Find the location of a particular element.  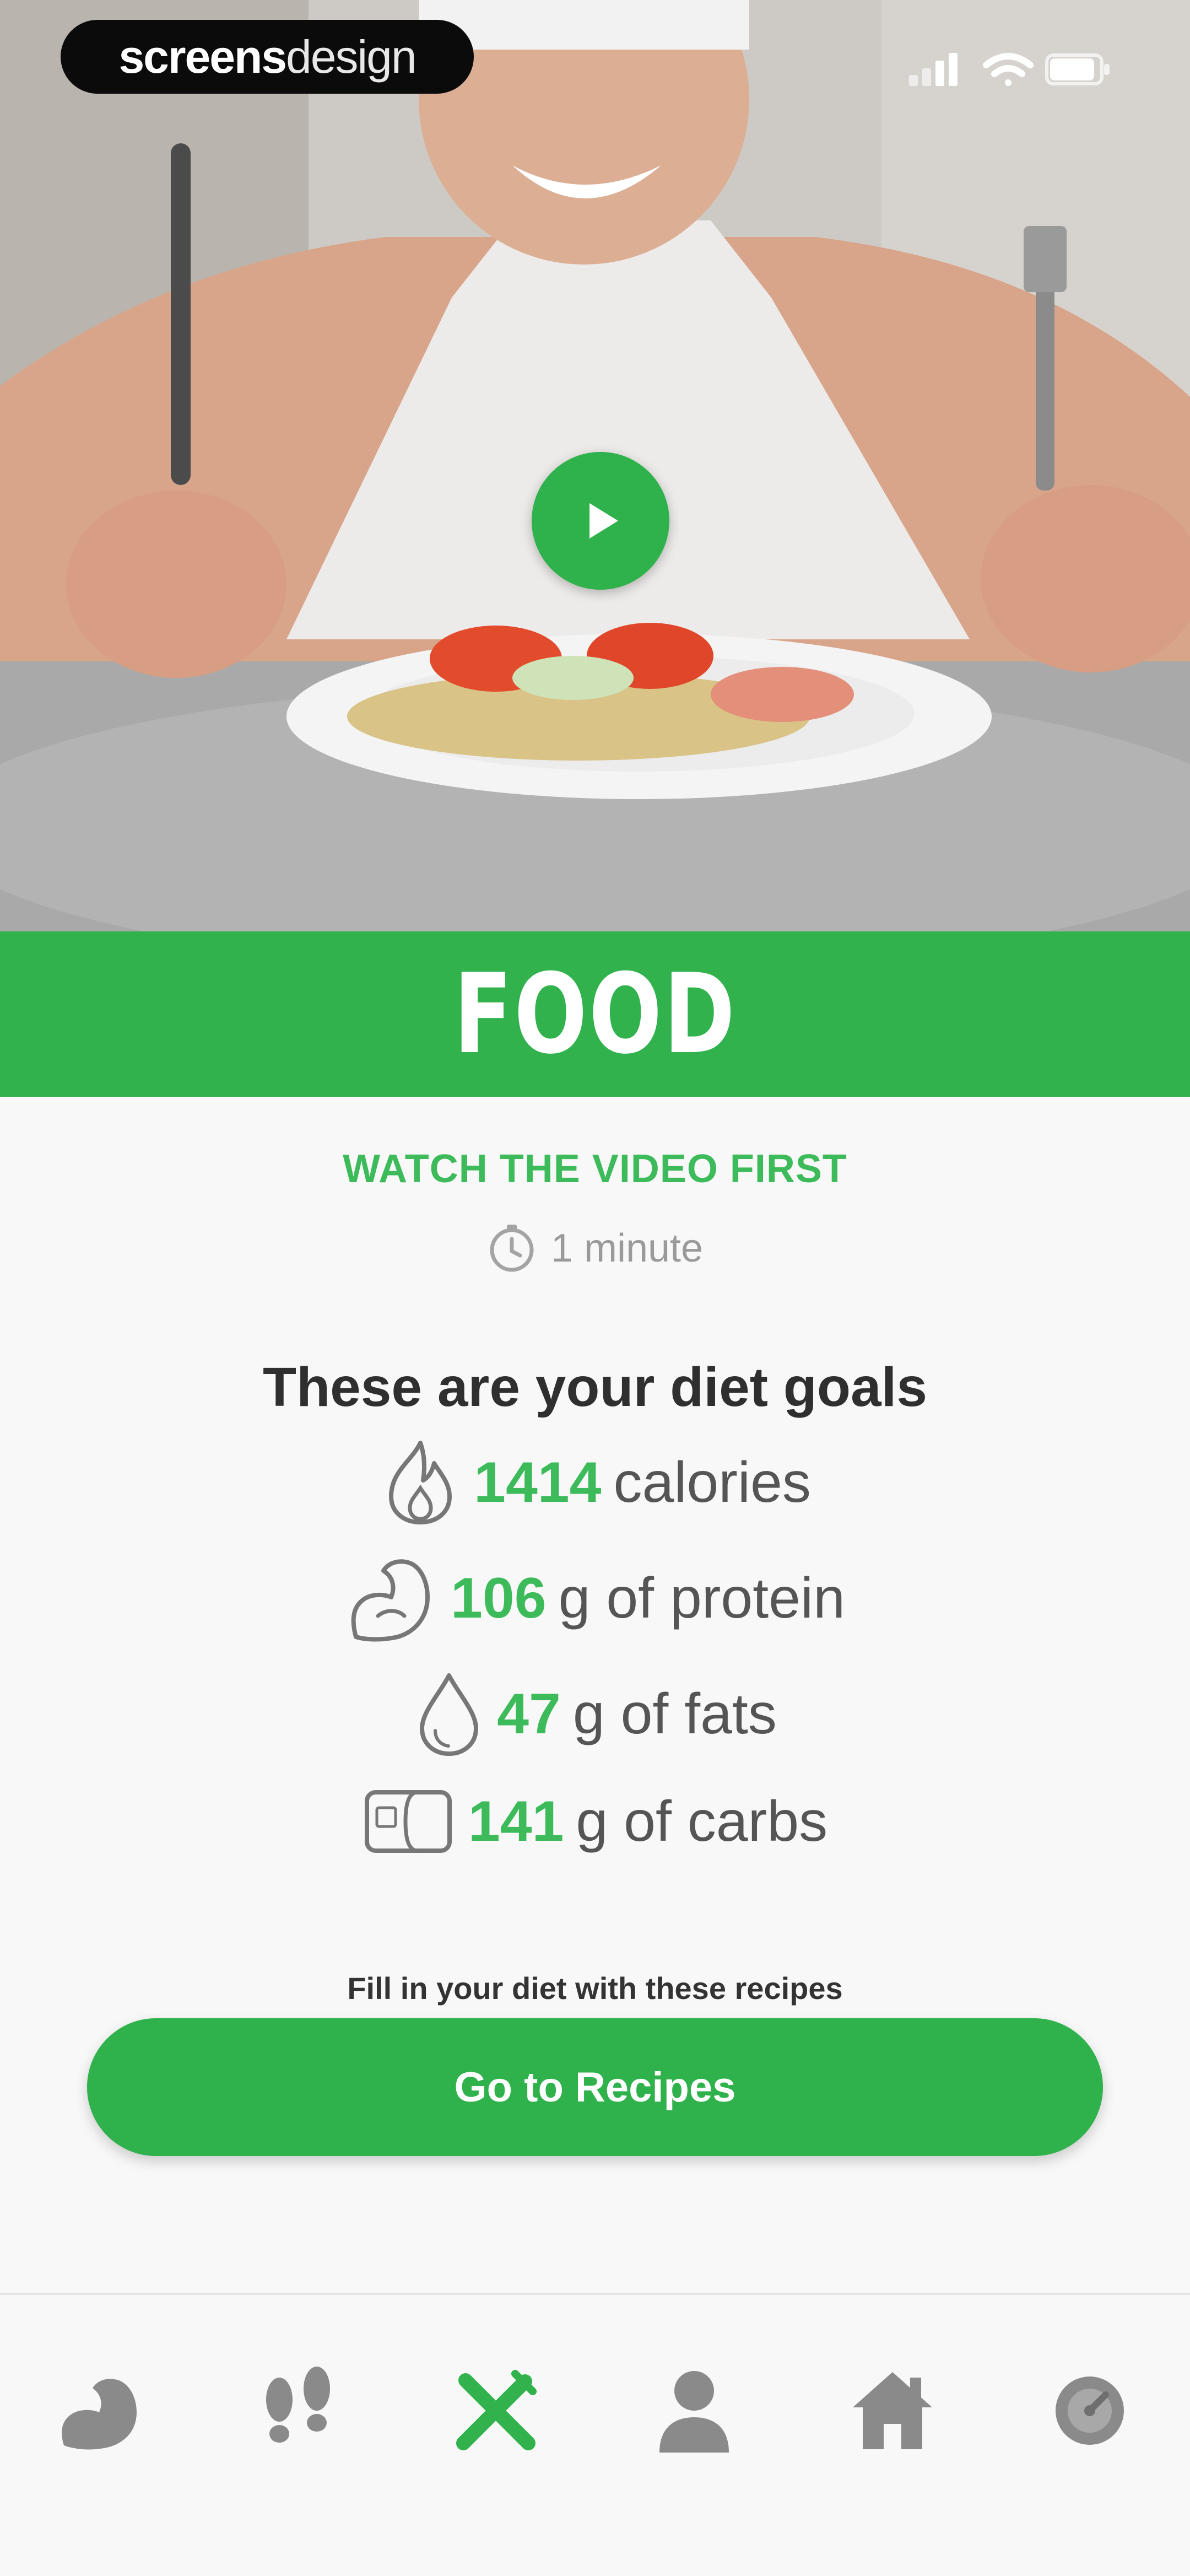

goal-carbs: 141 g of carbs is located at coordinates (595, 1821).